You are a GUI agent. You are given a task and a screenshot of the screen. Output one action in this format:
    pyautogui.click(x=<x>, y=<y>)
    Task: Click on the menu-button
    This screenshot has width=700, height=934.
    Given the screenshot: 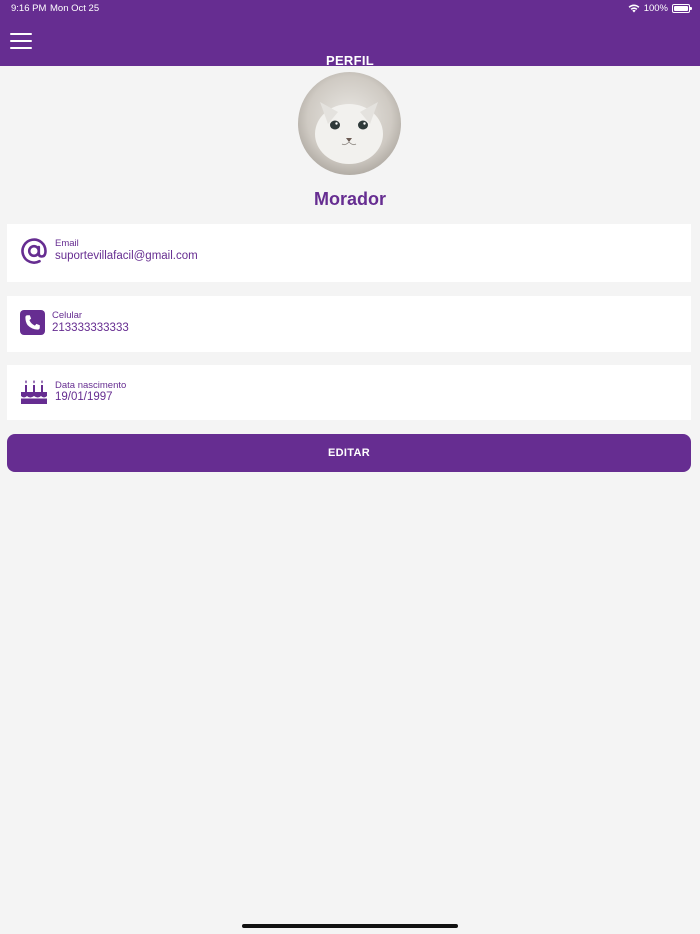 What is the action you would take?
    pyautogui.click(x=21, y=41)
    